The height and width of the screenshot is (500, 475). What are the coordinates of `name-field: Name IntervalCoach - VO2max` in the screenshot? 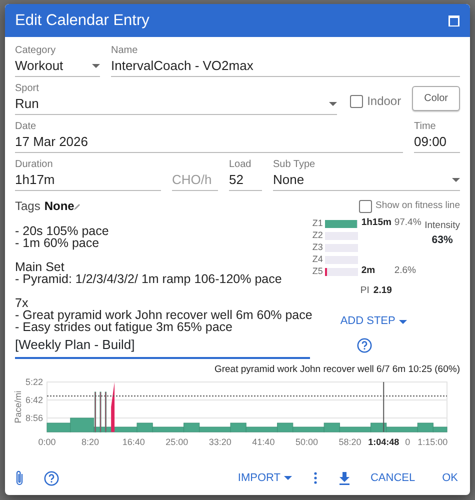 It's located at (285, 61).